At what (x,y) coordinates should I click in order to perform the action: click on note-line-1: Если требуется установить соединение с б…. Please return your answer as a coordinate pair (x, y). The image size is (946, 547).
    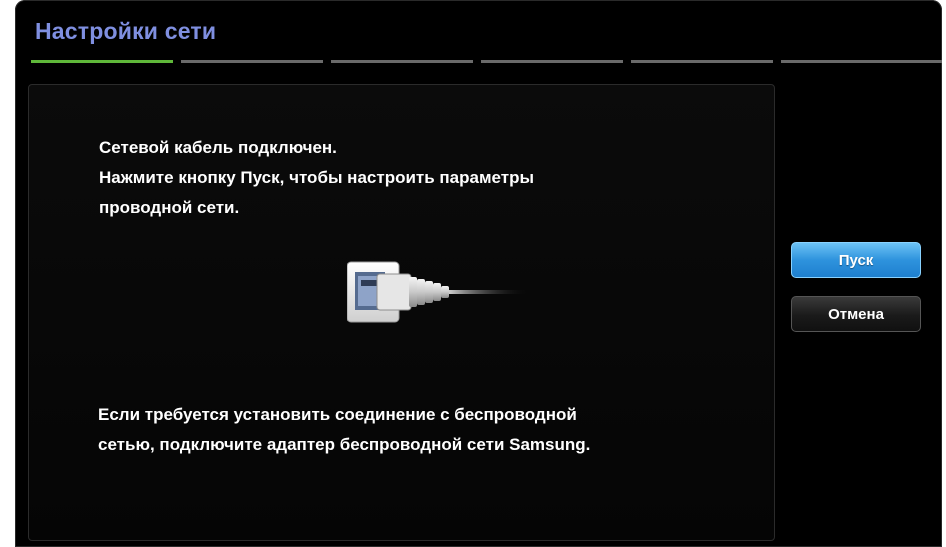
    Looking at the image, I should click on (337, 414).